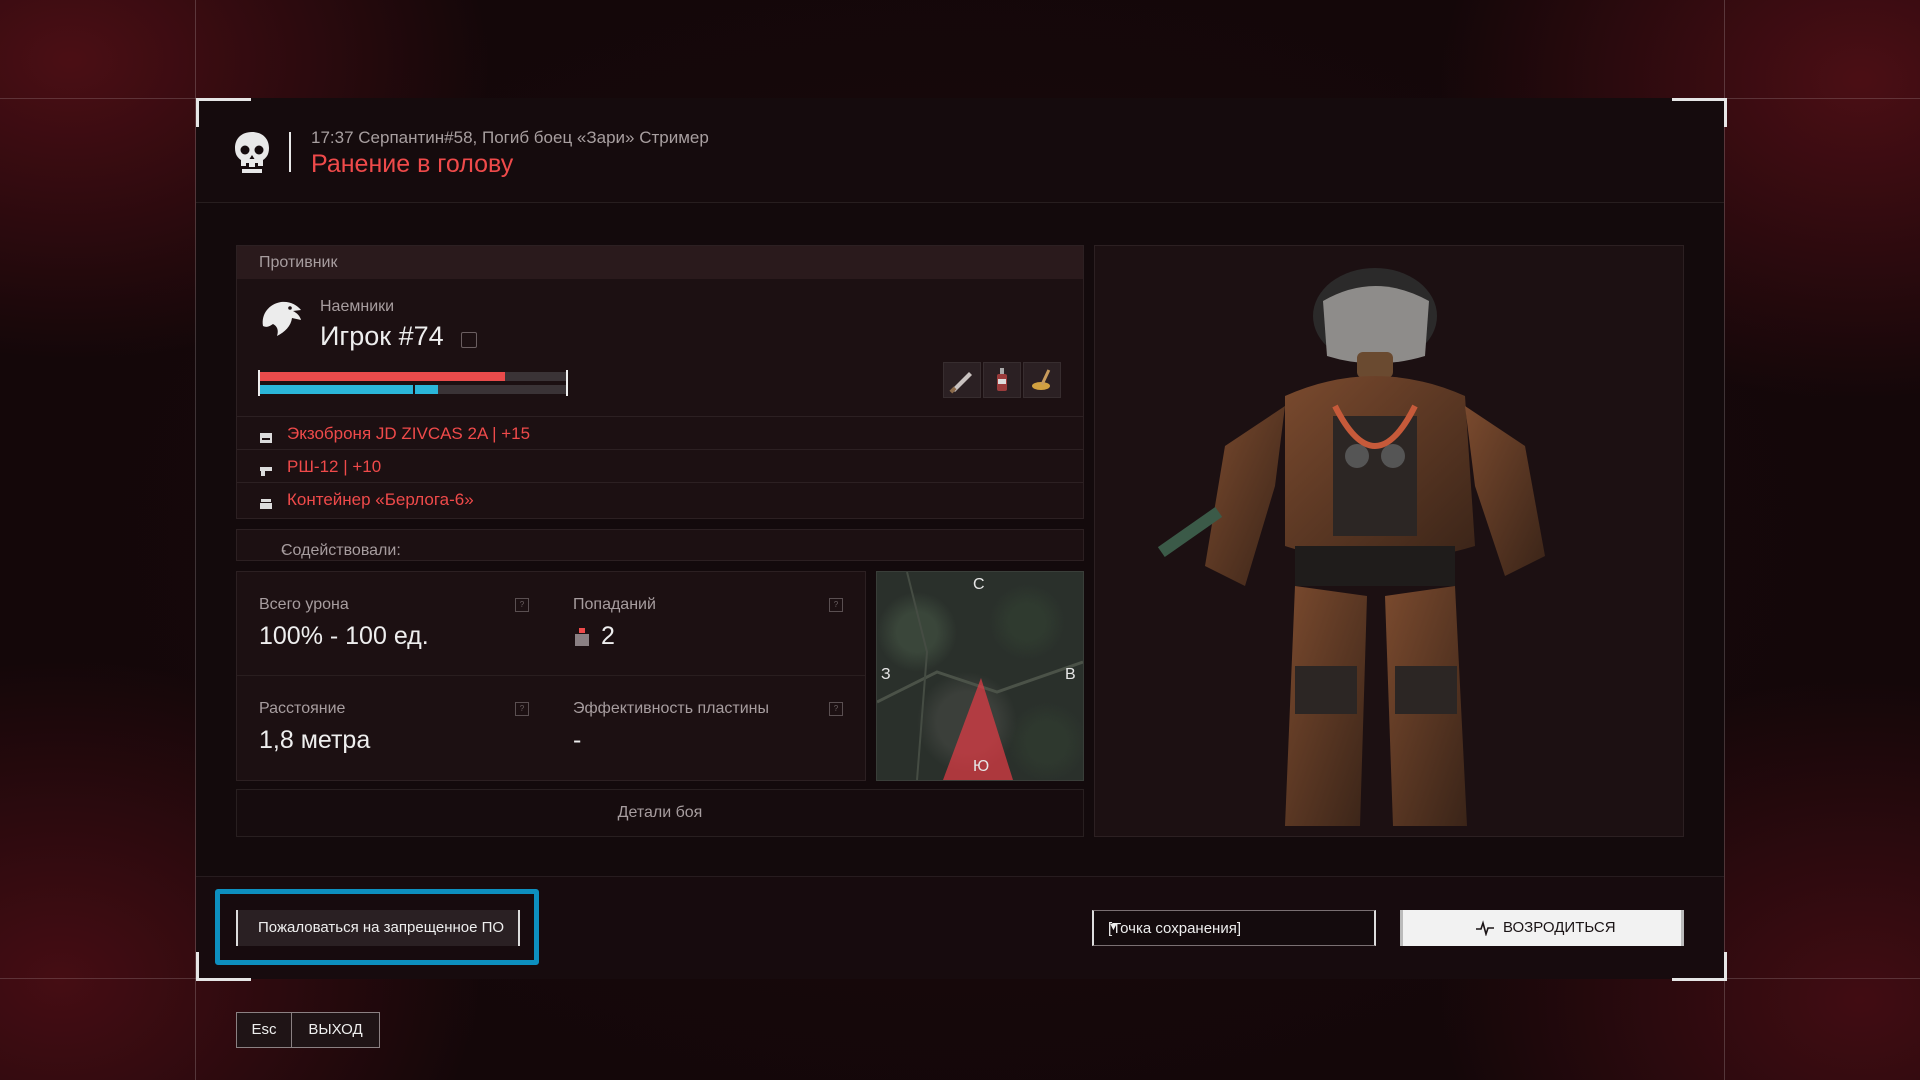  What do you see at coordinates (1699, 966) in the screenshot?
I see `corner-bottom-right` at bounding box center [1699, 966].